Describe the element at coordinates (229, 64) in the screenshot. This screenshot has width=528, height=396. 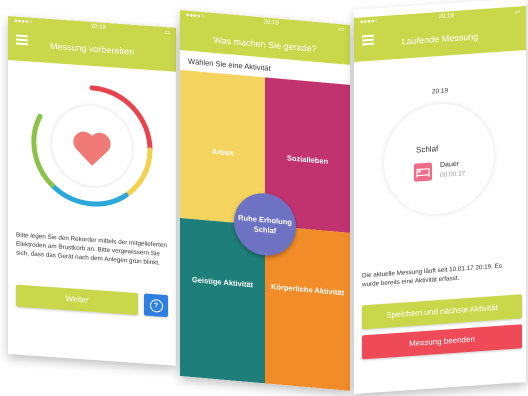
I see `activity-prompt: Wählen Sie eine Aktivität` at that location.